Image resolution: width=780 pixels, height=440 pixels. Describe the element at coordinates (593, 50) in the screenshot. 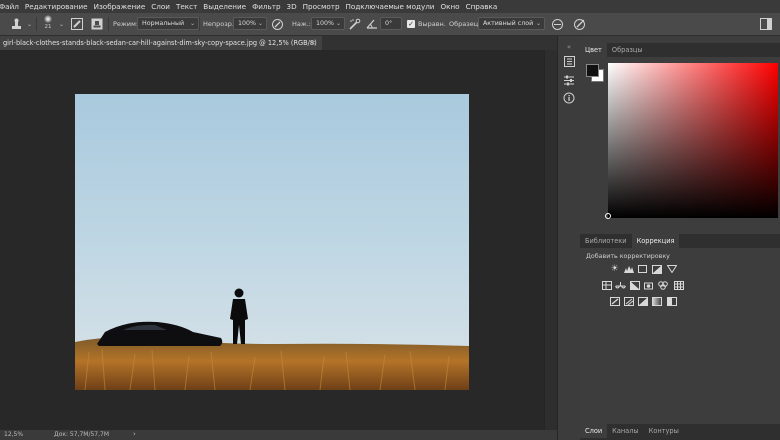

I see `tab-color: Цвет` at that location.